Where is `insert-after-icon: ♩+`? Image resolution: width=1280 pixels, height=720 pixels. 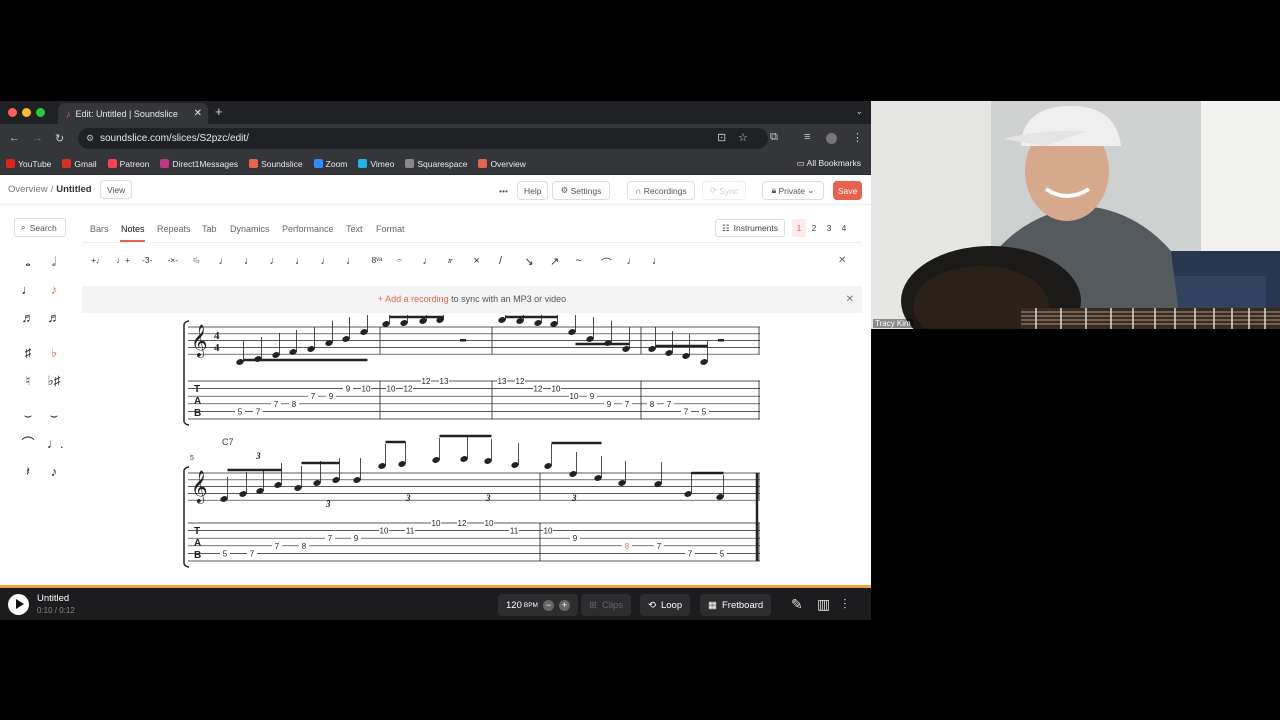 insert-after-icon: ♩+ is located at coordinates (123, 260).